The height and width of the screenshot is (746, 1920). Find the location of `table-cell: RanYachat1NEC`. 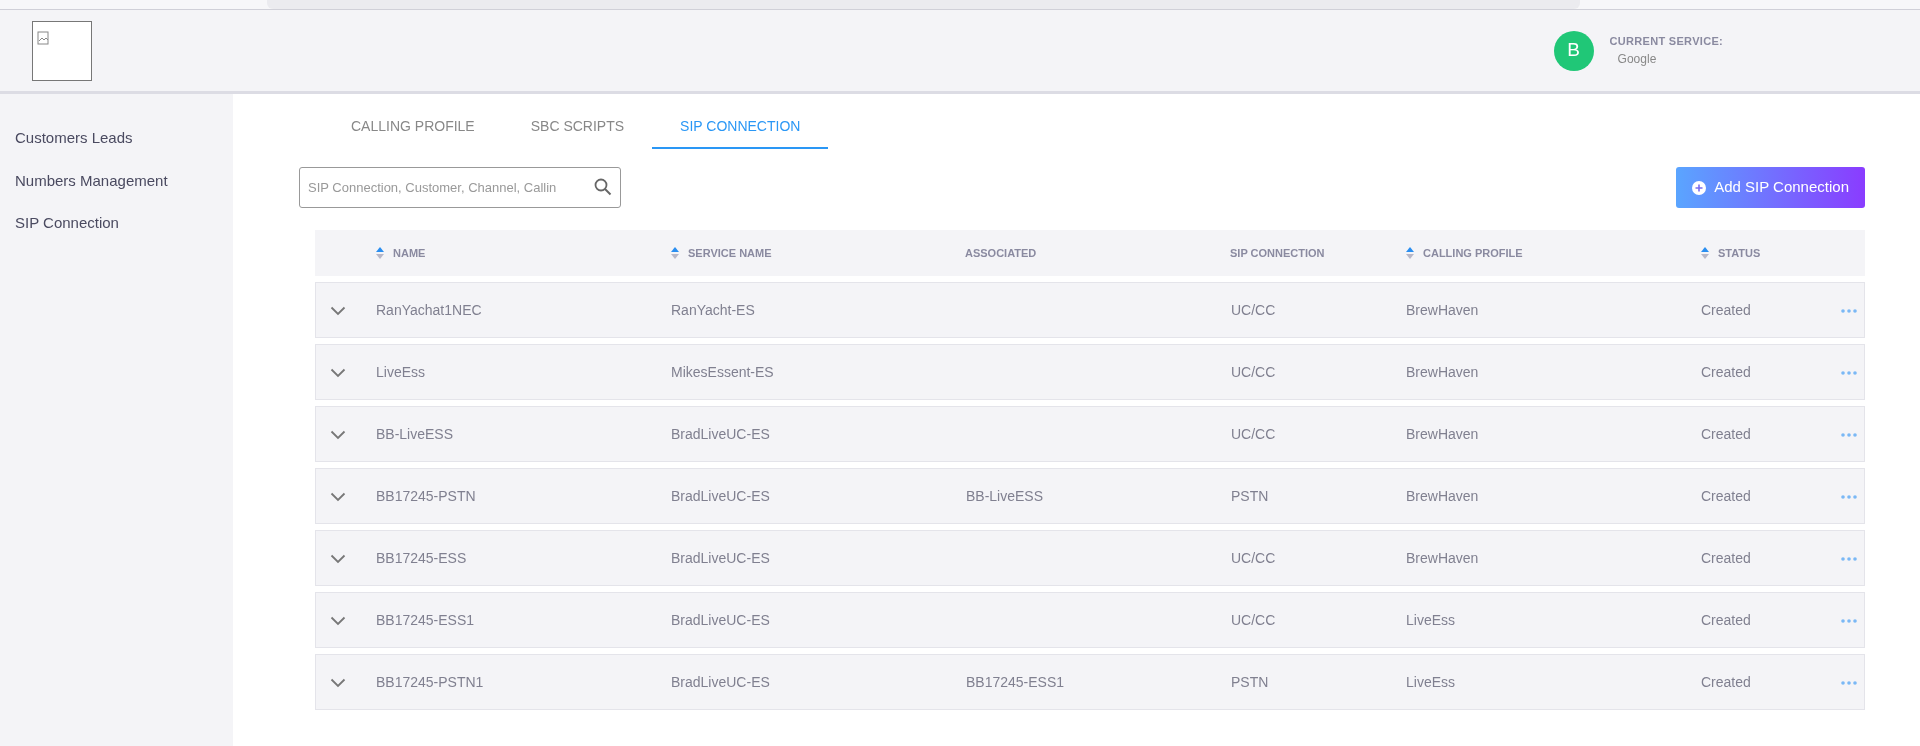

table-cell: RanYachat1NEC is located at coordinates (429, 309).